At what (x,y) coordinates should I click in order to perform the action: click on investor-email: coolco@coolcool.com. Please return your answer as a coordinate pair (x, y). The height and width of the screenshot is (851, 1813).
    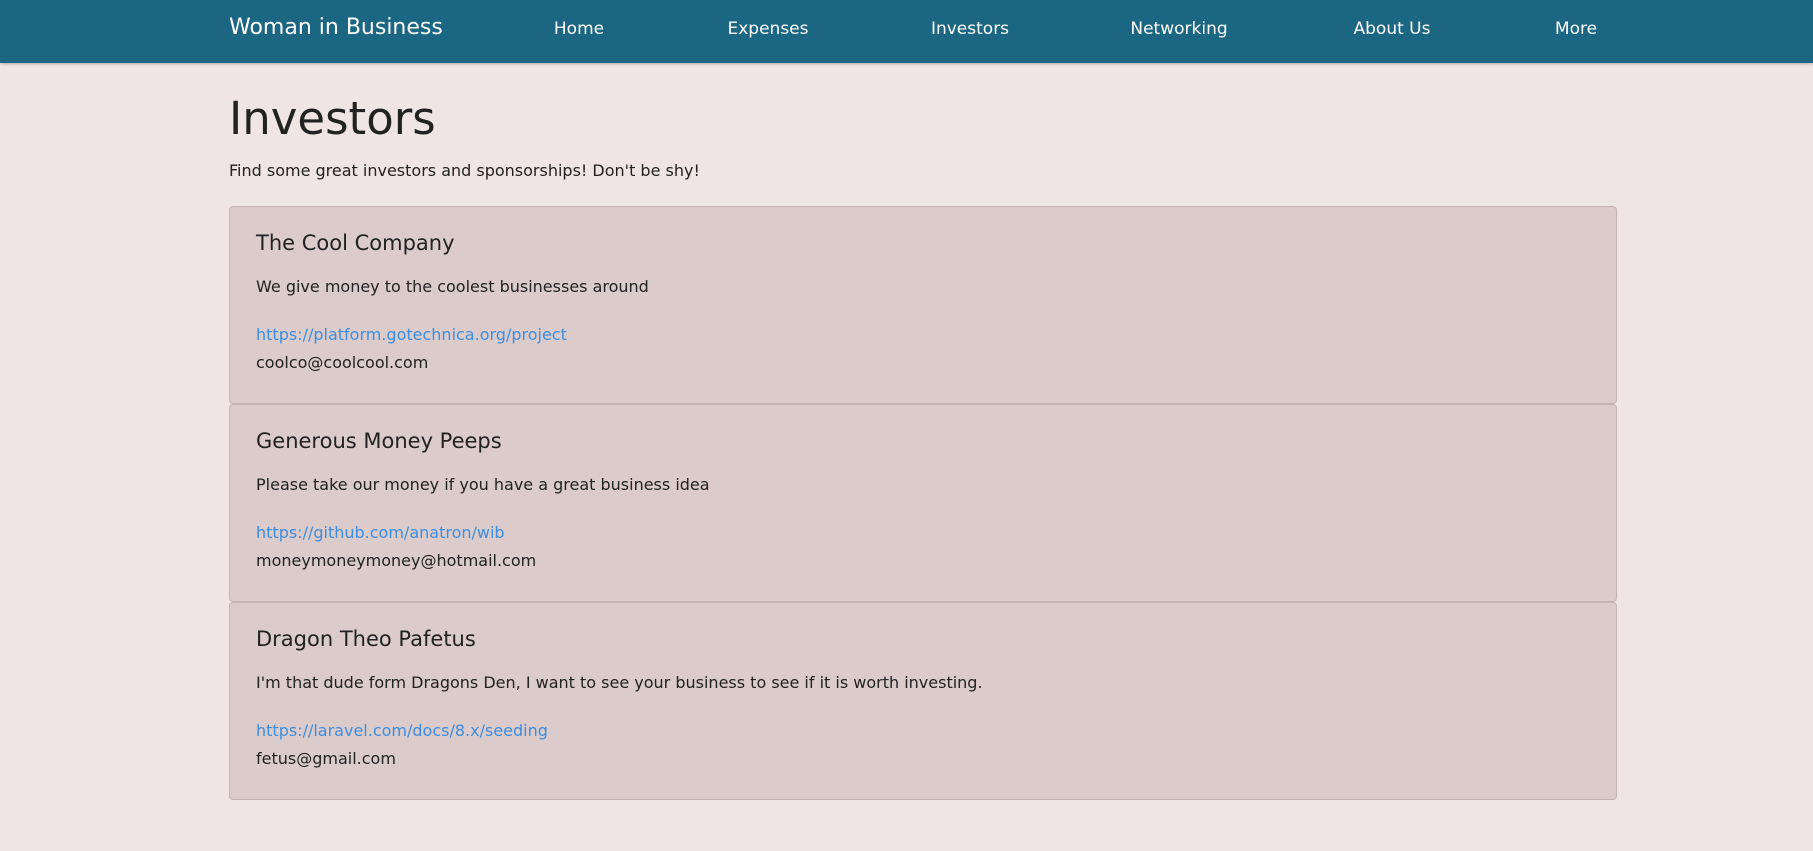
    Looking at the image, I should click on (342, 362).